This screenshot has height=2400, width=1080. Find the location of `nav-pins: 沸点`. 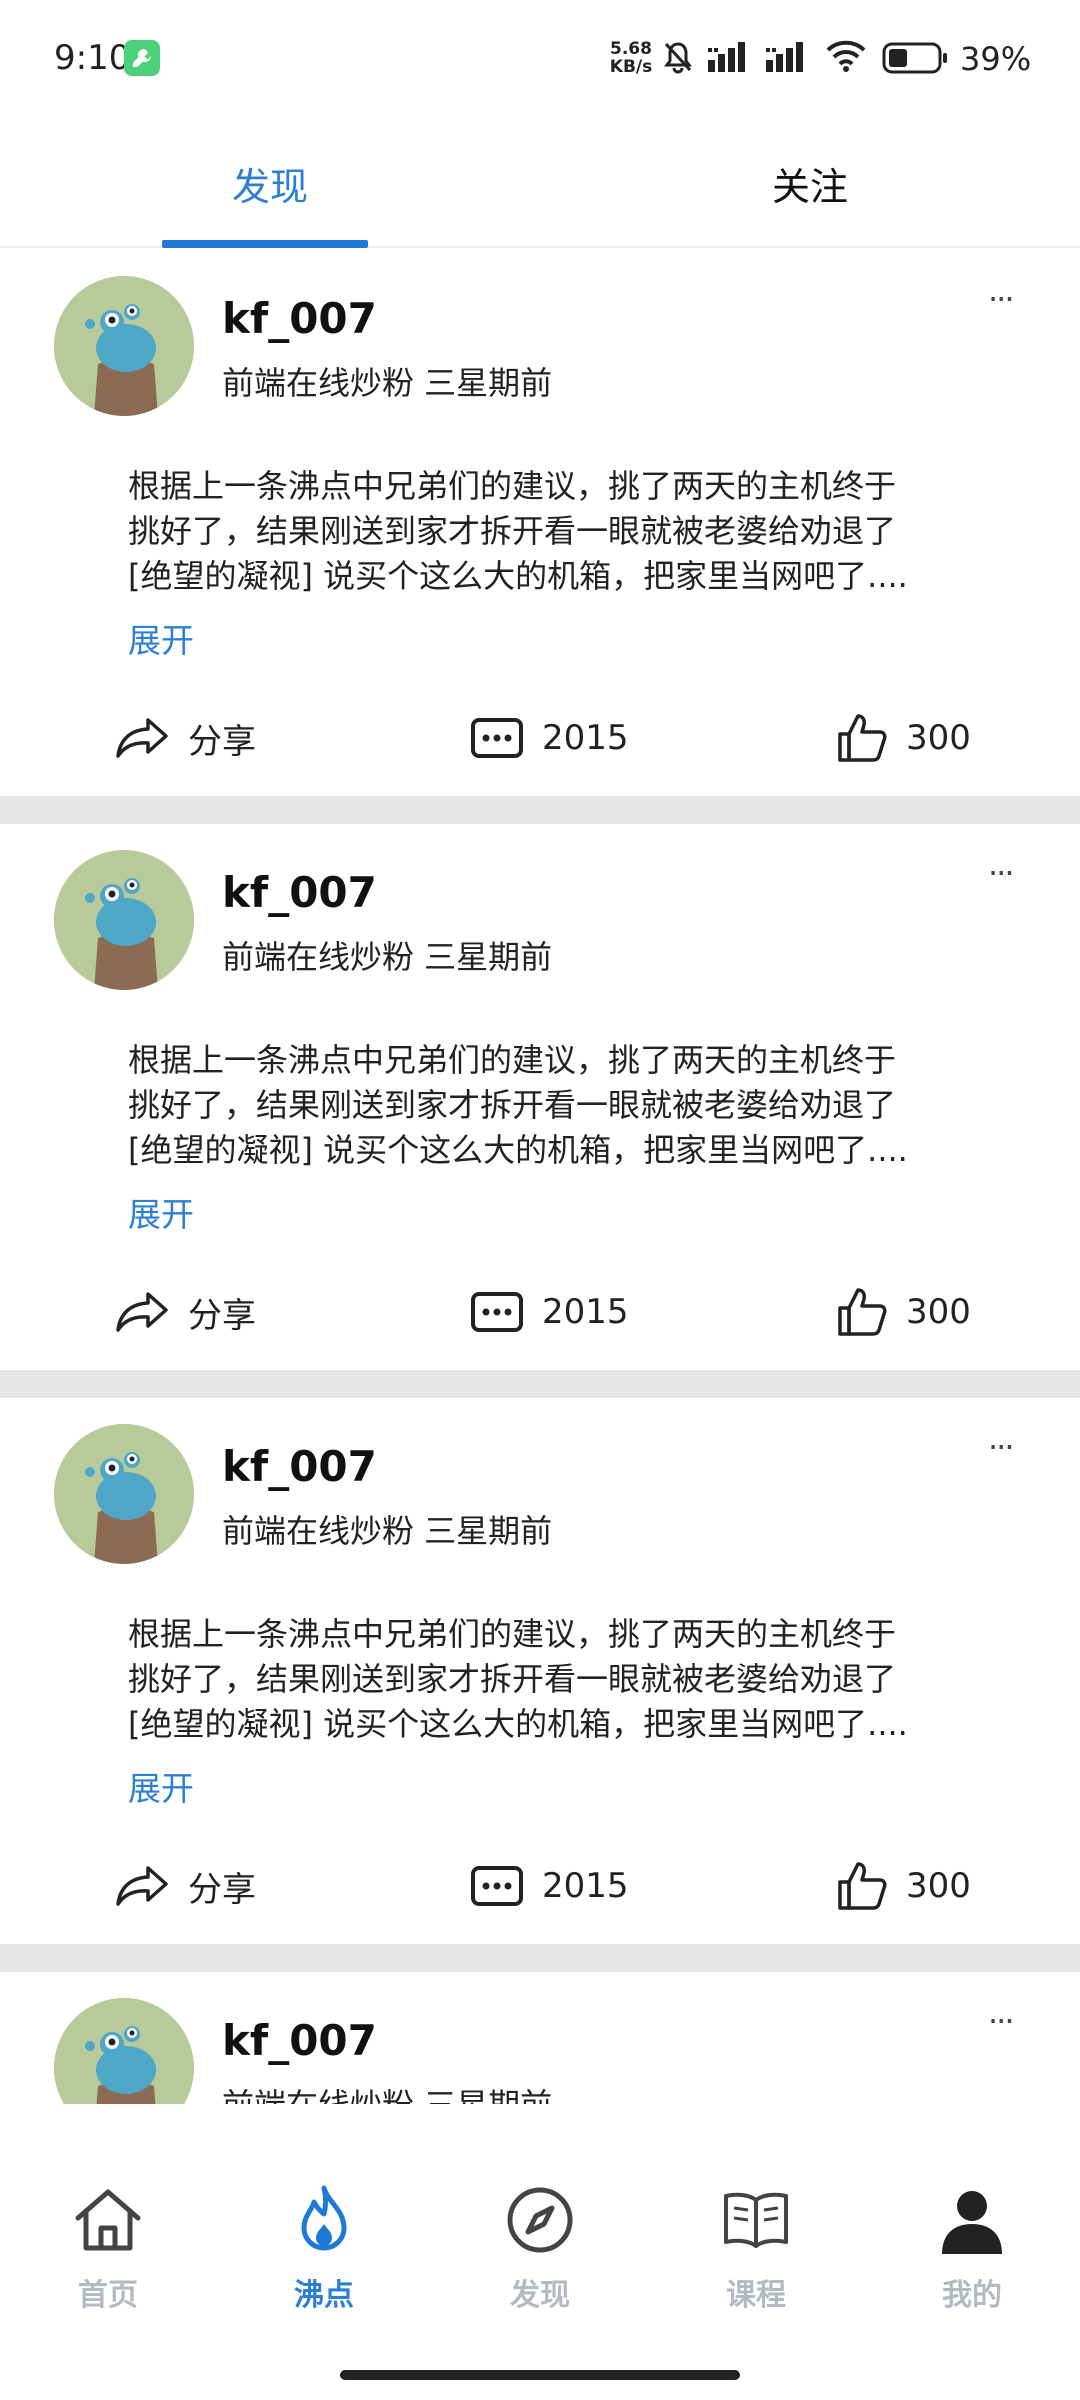

nav-pins: 沸点 is located at coordinates (324, 2249).